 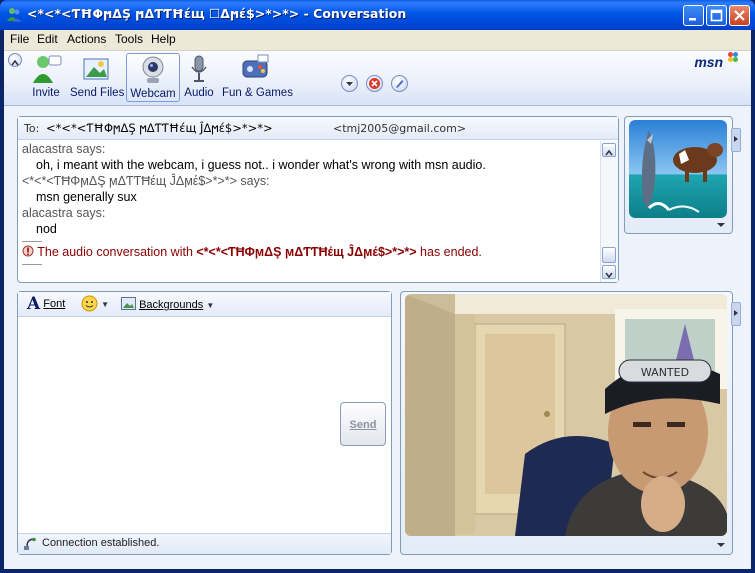 I want to click on webcam-button: Webcam, so click(x=153, y=77).